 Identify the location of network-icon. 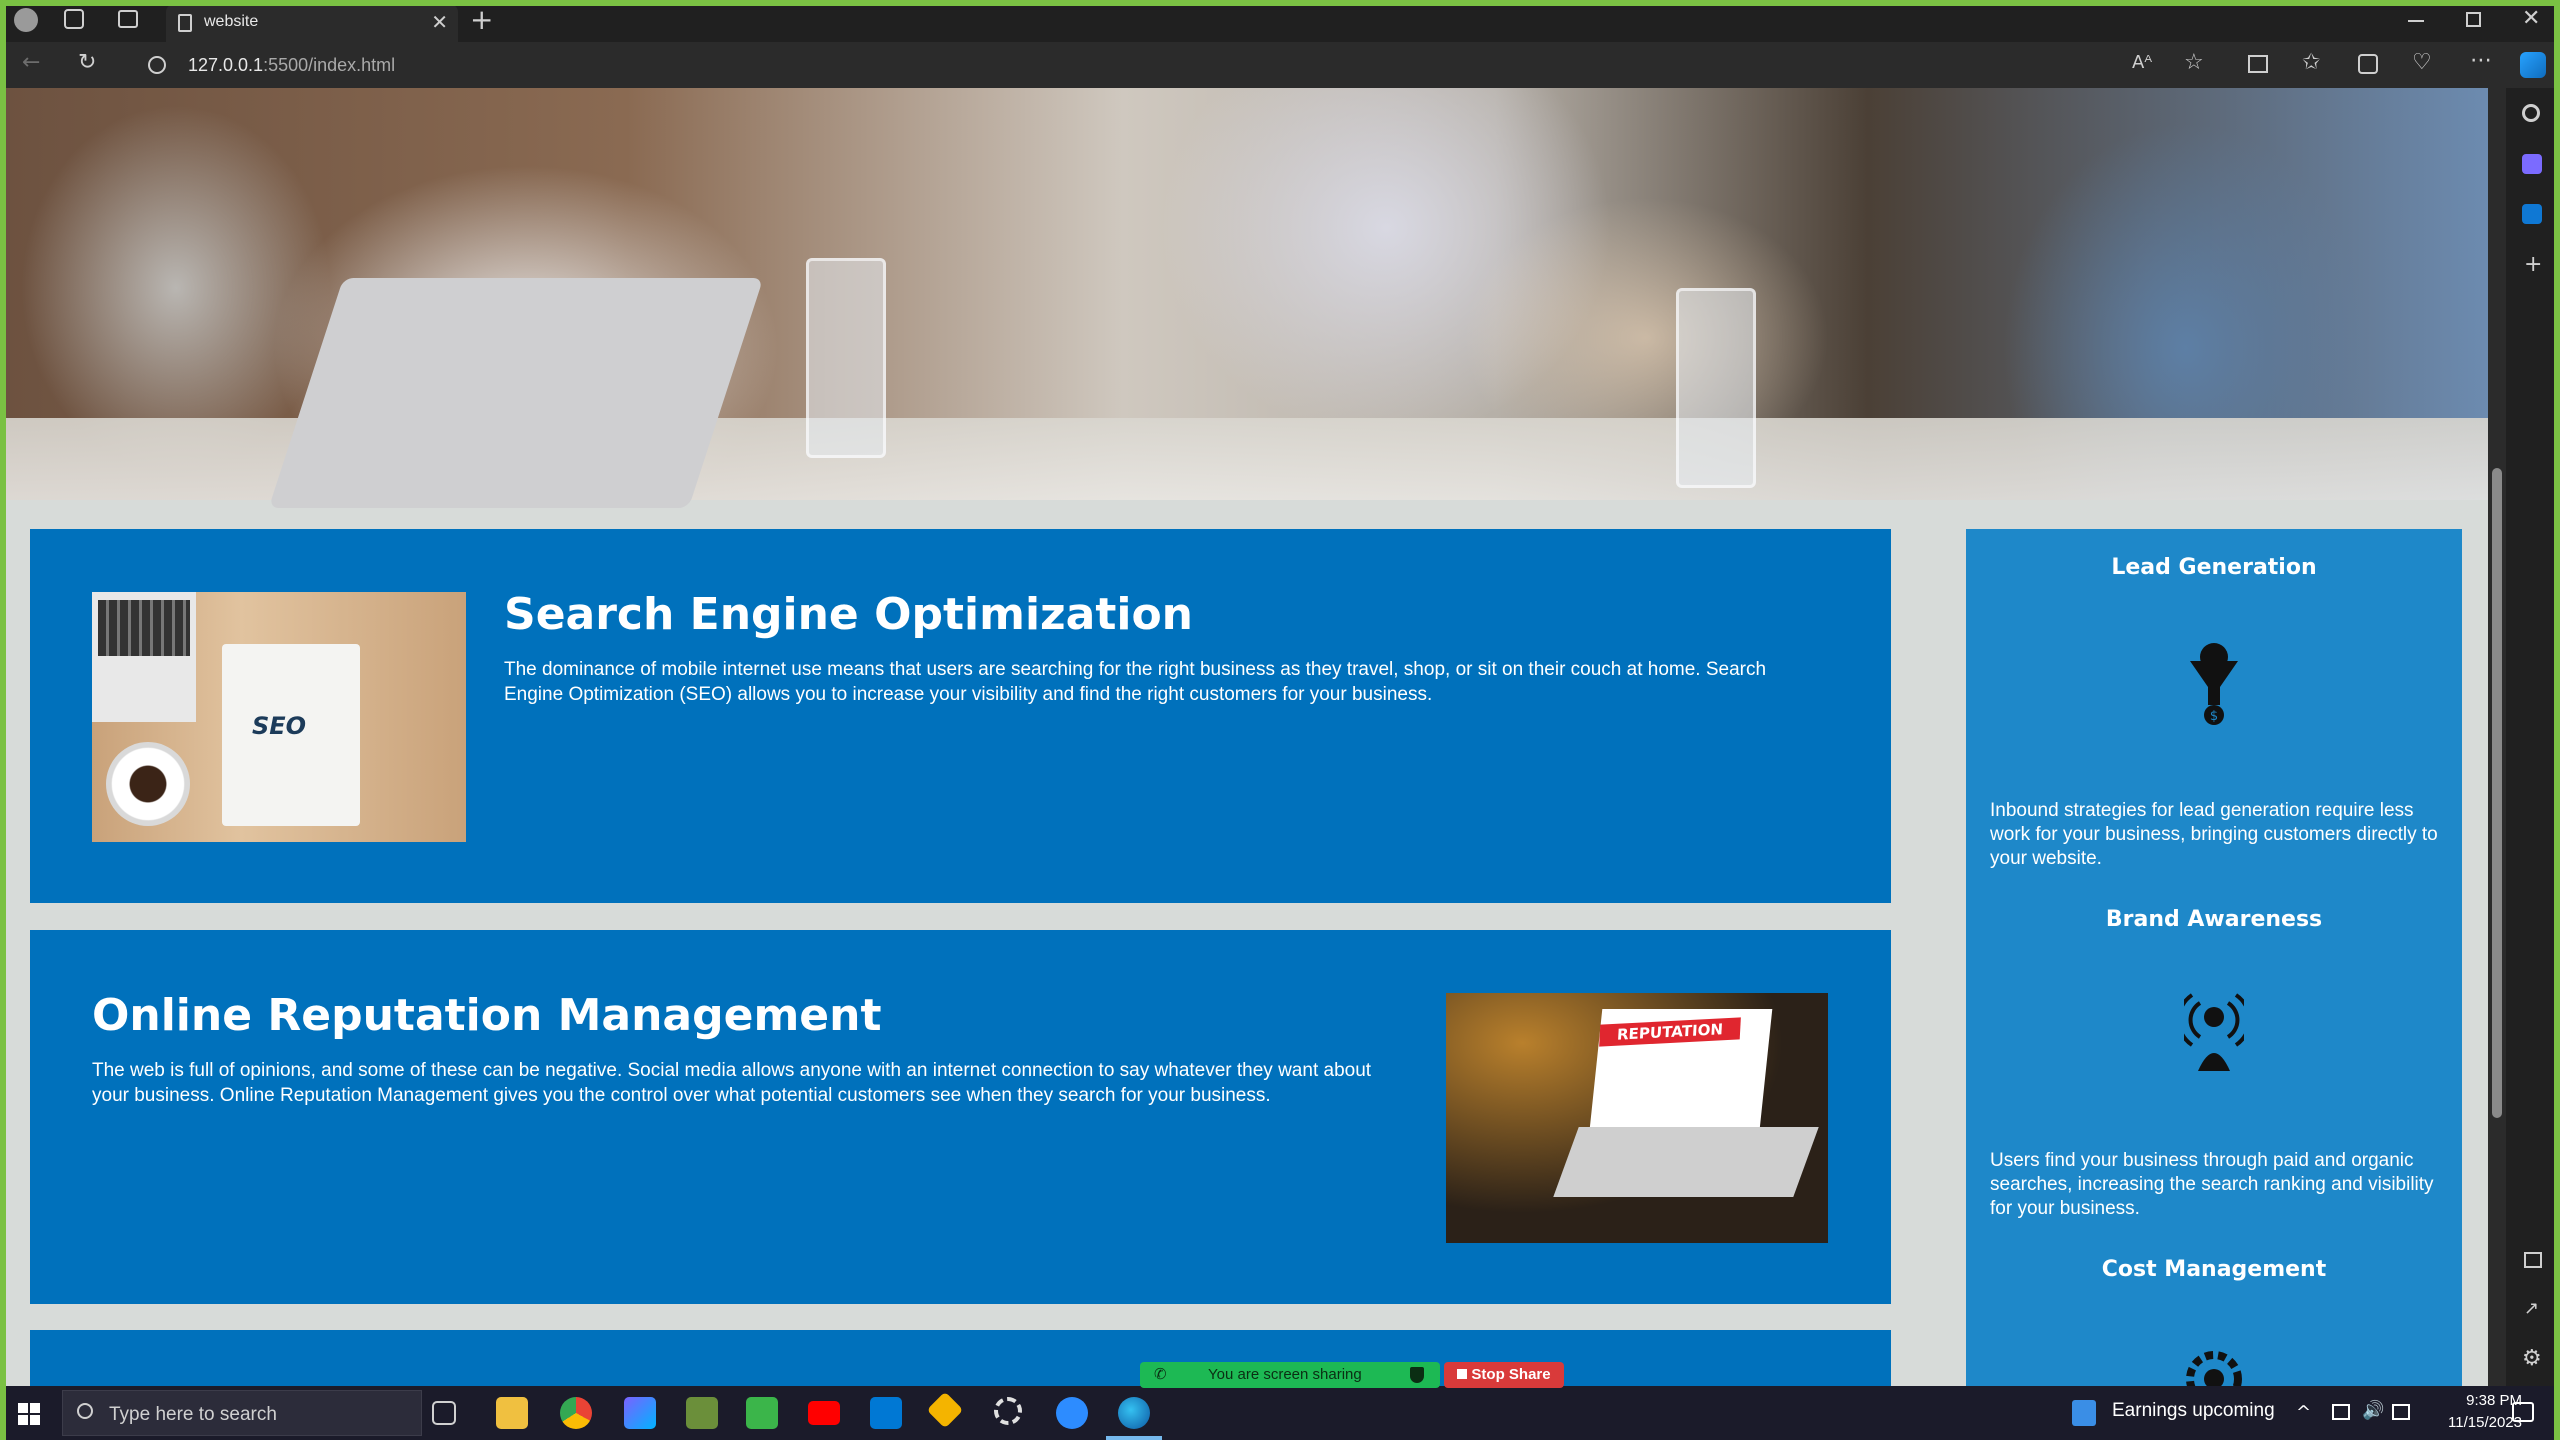
(2341, 1412).